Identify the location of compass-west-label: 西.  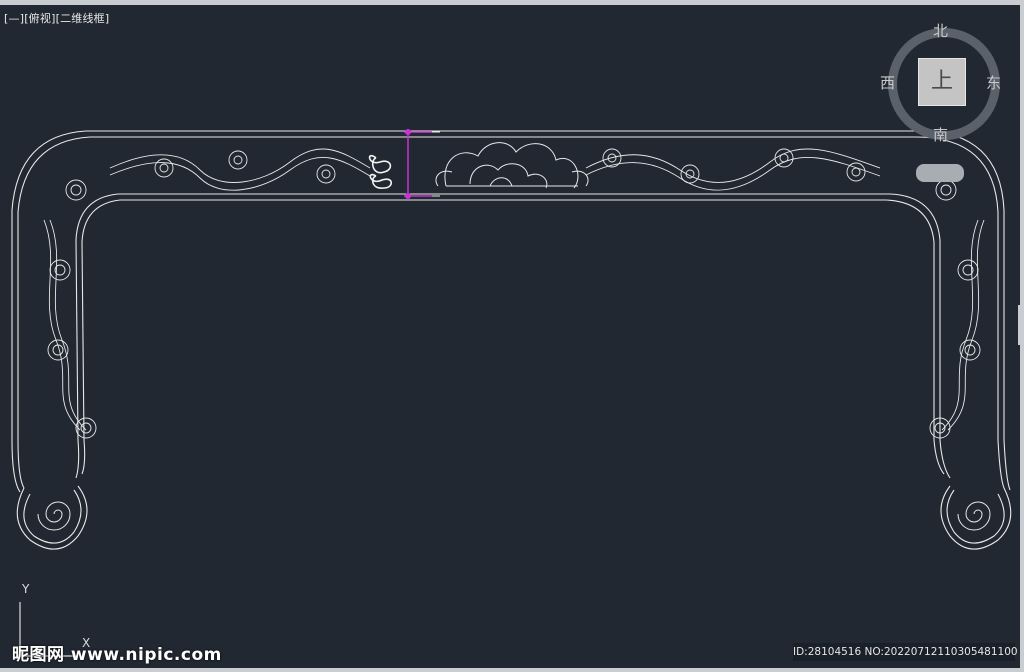
(887, 82).